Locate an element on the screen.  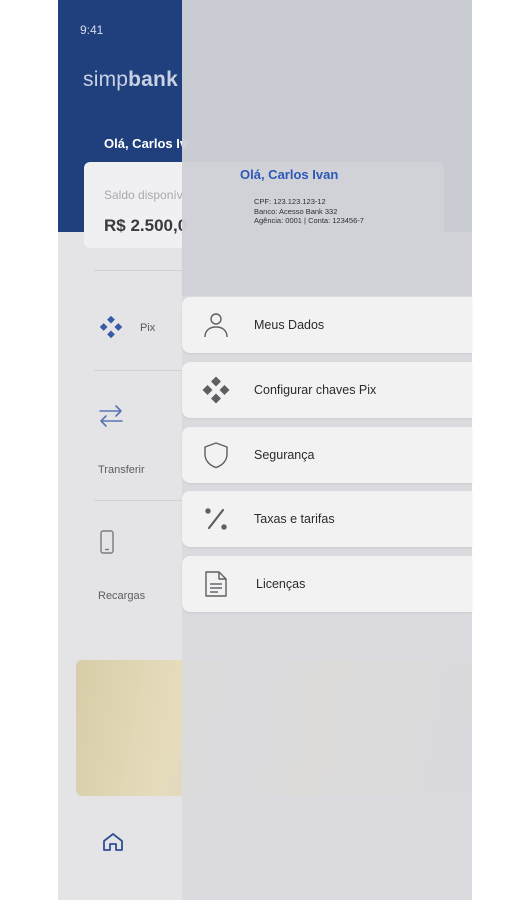
transfer-arrows-icon is located at coordinates (111, 416).